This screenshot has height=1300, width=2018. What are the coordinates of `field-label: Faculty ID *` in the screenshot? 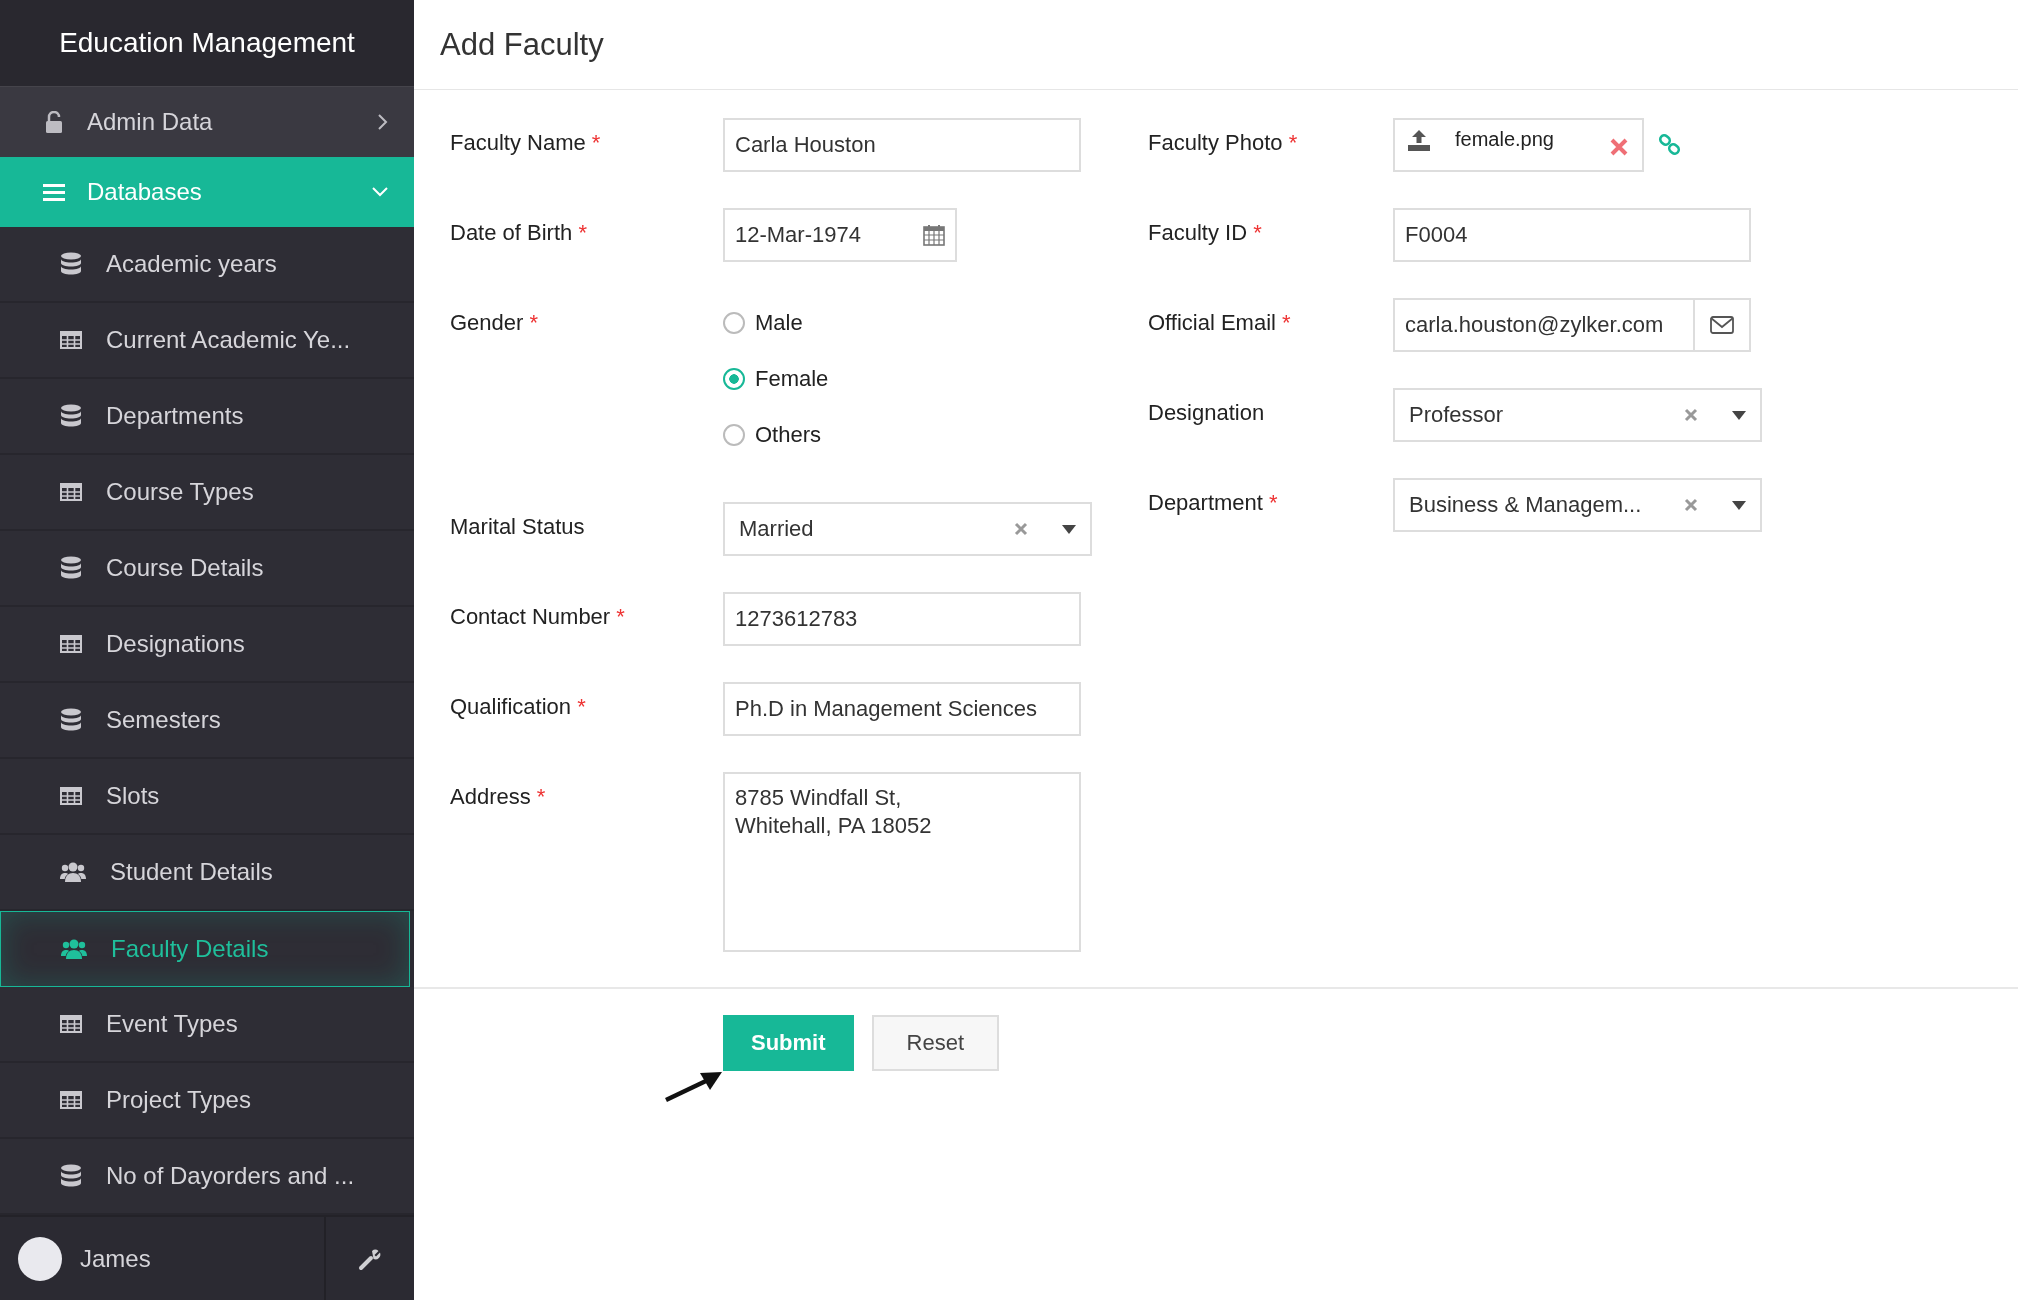 It's located at (1205, 233).